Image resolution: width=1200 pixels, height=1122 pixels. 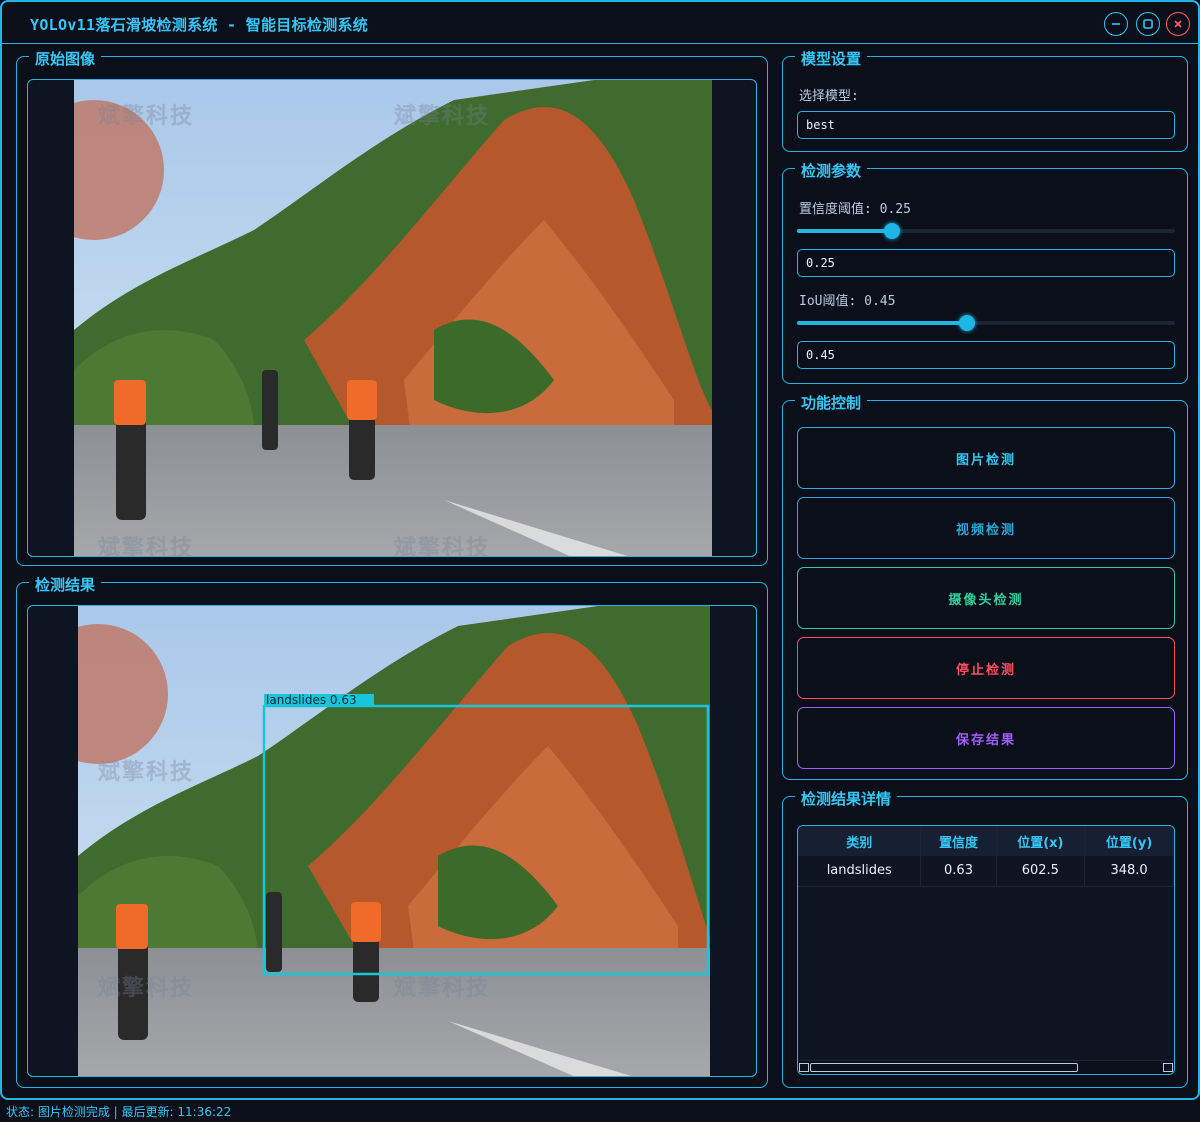 I want to click on iou-label: IoU阈值: 0.45, so click(x=847, y=301).